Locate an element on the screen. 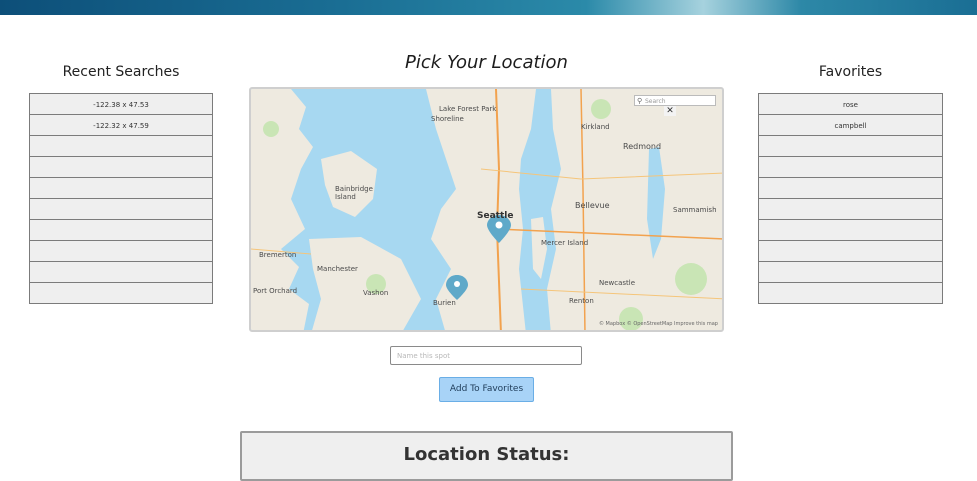 The width and height of the screenshot is (977, 481). map-label: Renton is located at coordinates (581, 301).